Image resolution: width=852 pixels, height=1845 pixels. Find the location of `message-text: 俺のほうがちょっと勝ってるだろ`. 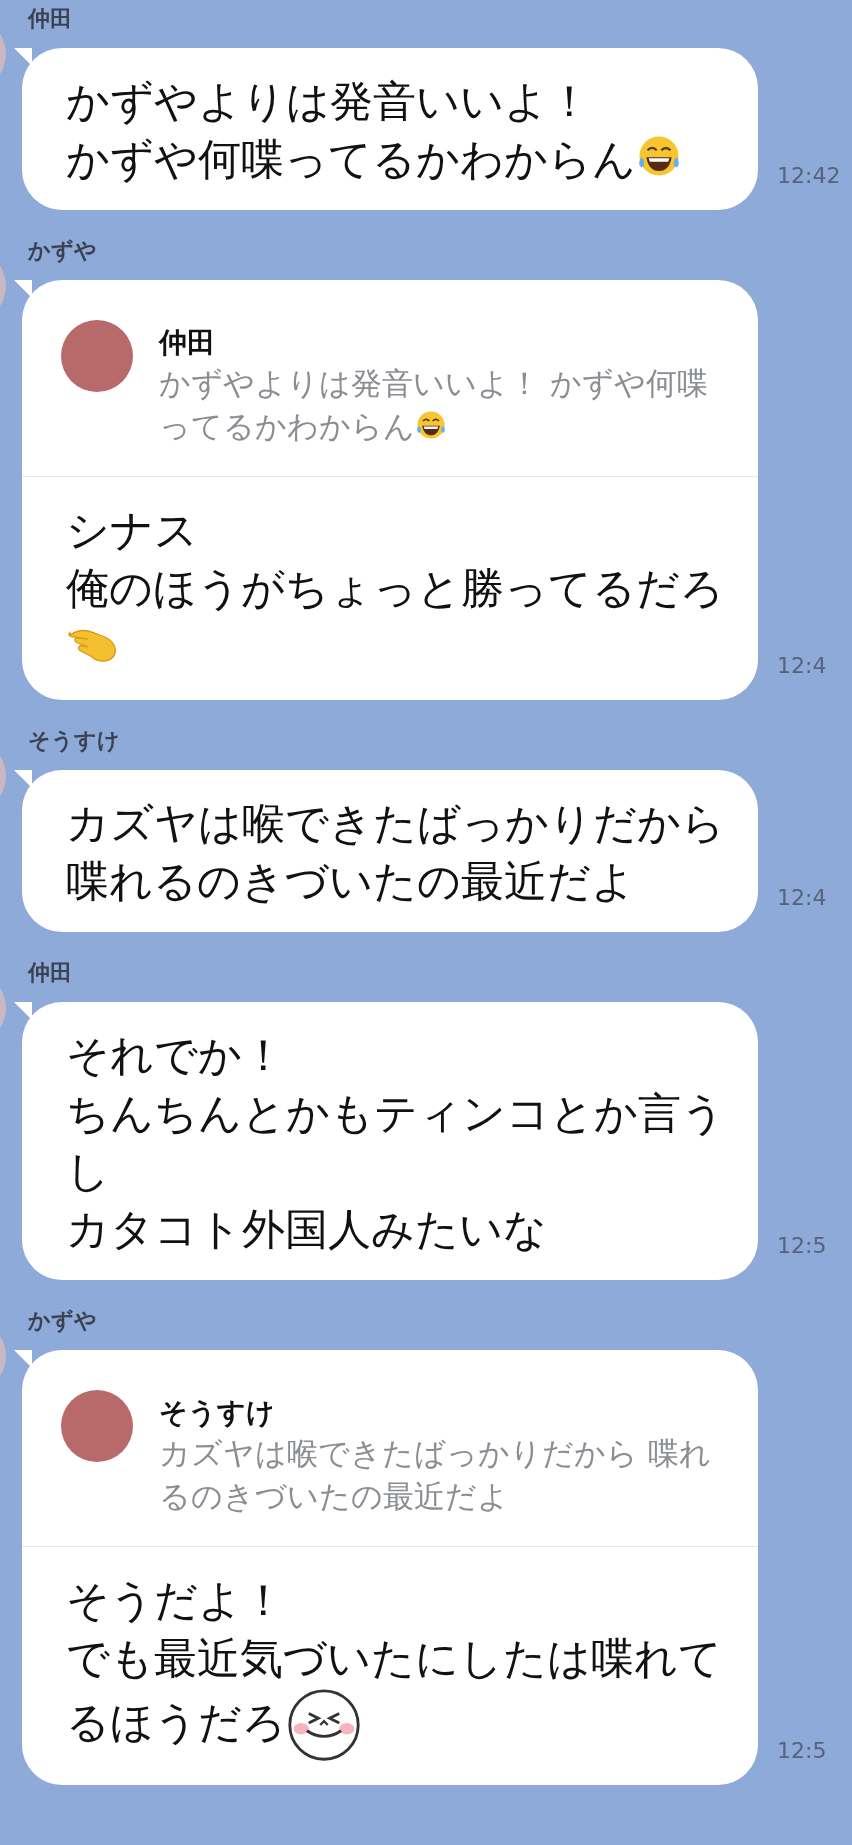

message-text: 俺のほうがちょっと勝ってるだろ is located at coordinates (395, 588).